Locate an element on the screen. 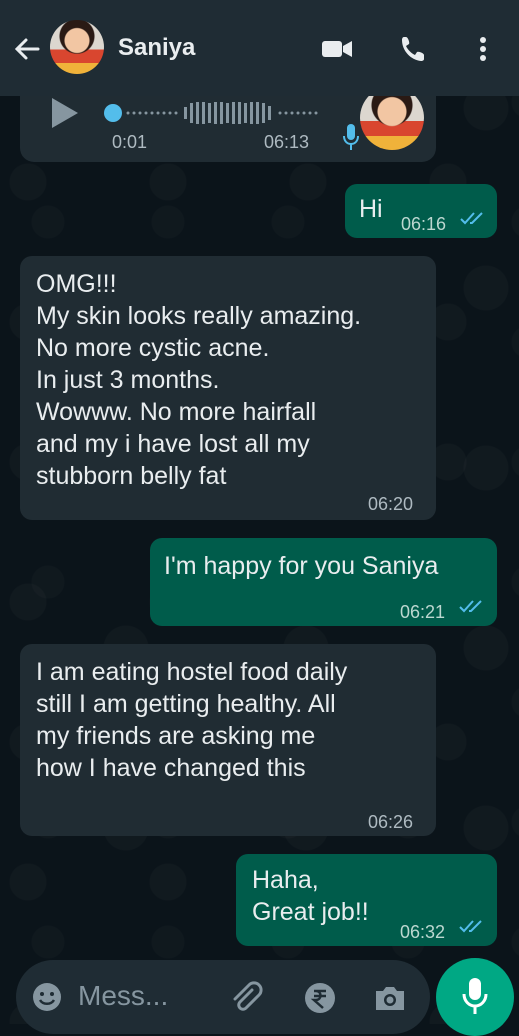 Image resolution: width=519 pixels, height=1036 pixels. more-vertical-icon is located at coordinates (483, 49).